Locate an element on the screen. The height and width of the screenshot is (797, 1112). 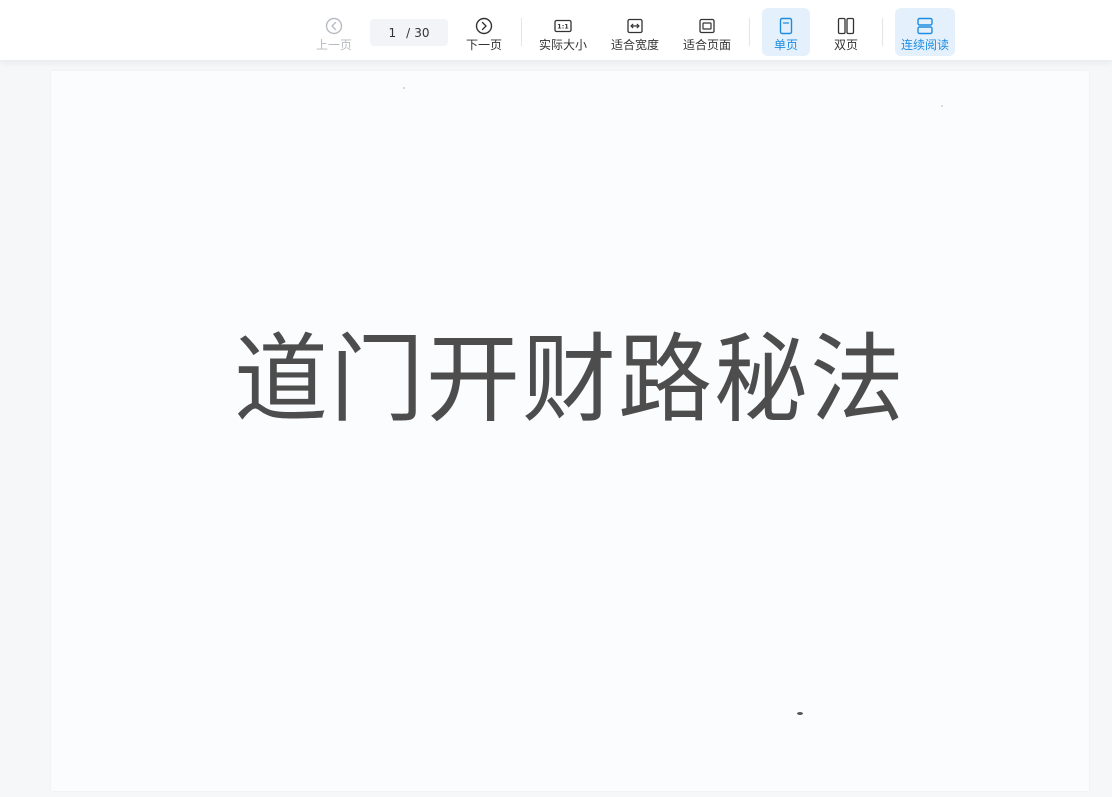
next-page-label: 下一页 is located at coordinates (483, 45).